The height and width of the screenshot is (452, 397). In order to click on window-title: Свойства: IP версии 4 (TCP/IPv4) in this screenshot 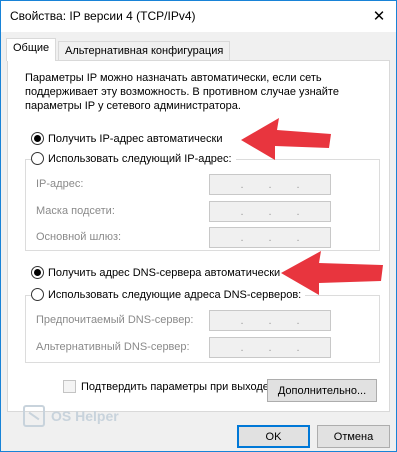, I will do `click(103, 16)`.